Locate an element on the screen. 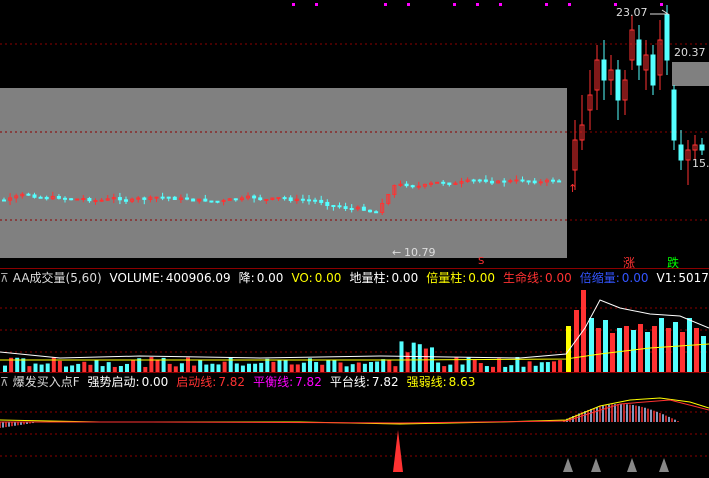 This screenshot has height=478, width=709. volume-stat-label: VOLUME: is located at coordinates (136, 278).